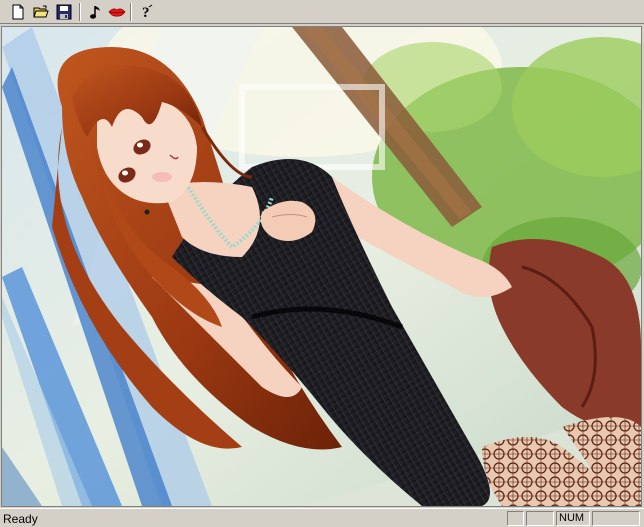 The width and height of the screenshot is (644, 527). I want to click on status-pane-num: NUM, so click(573, 518).